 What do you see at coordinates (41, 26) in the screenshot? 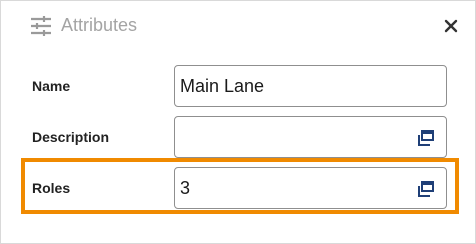
I see `sliders-icon` at bounding box center [41, 26].